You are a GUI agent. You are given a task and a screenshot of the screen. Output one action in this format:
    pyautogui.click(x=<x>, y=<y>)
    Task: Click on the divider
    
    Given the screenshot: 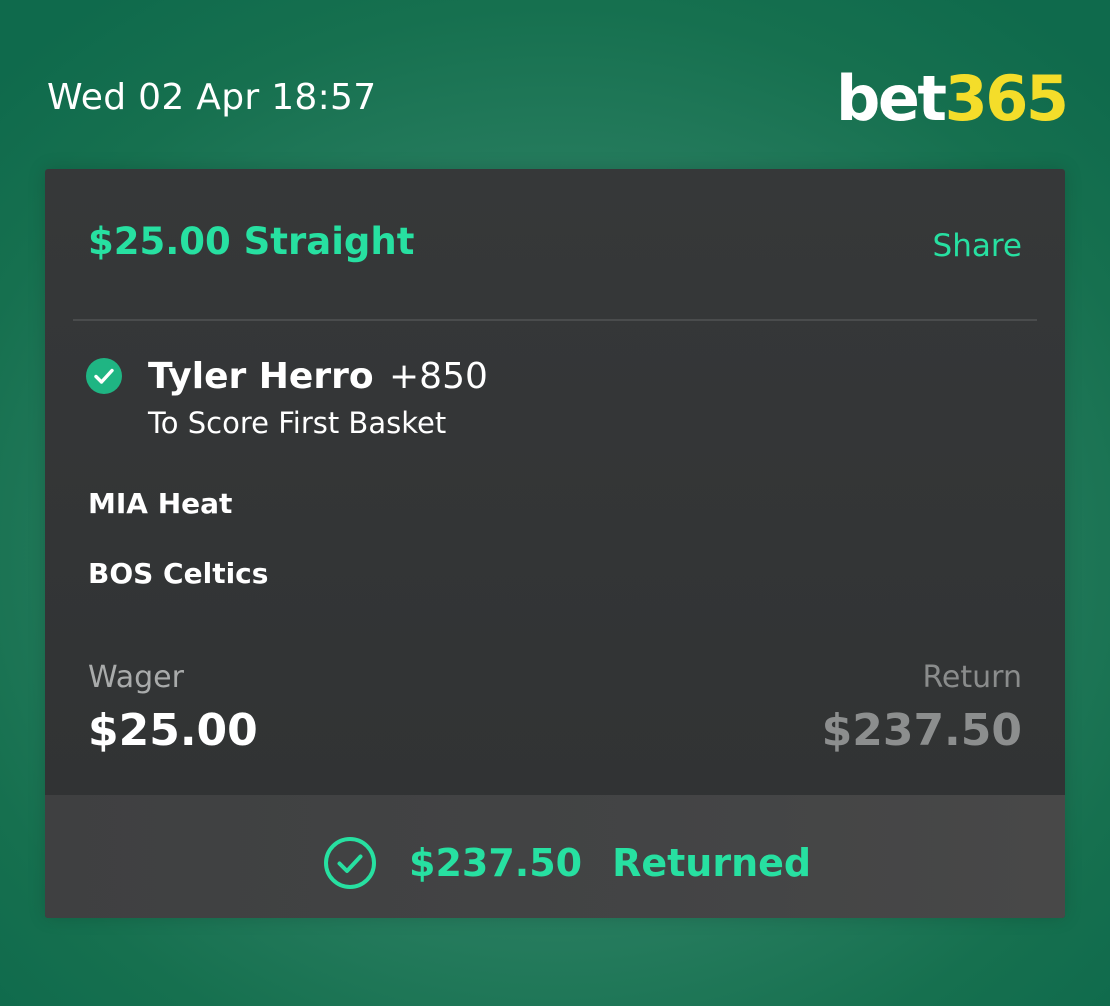 What is the action you would take?
    pyautogui.click(x=555, y=320)
    